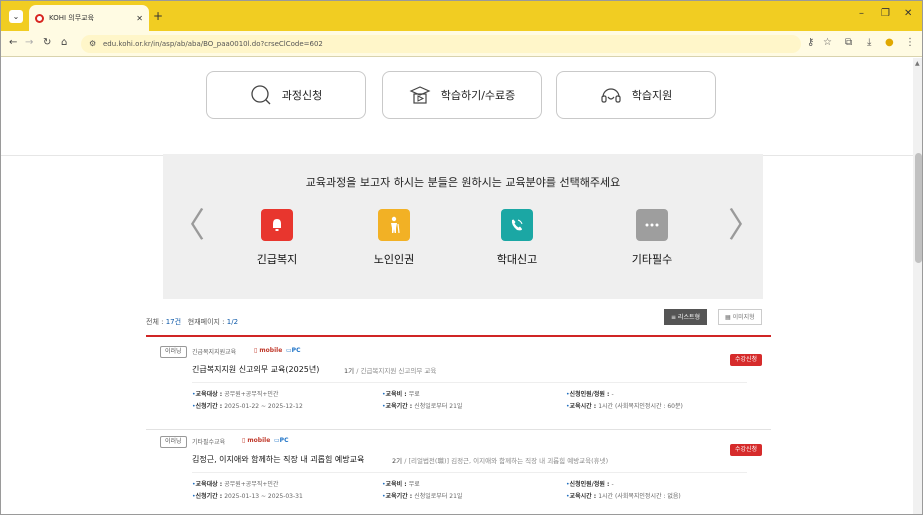  Describe the element at coordinates (420, 95) in the screenshot. I see `graduation-icon` at that location.